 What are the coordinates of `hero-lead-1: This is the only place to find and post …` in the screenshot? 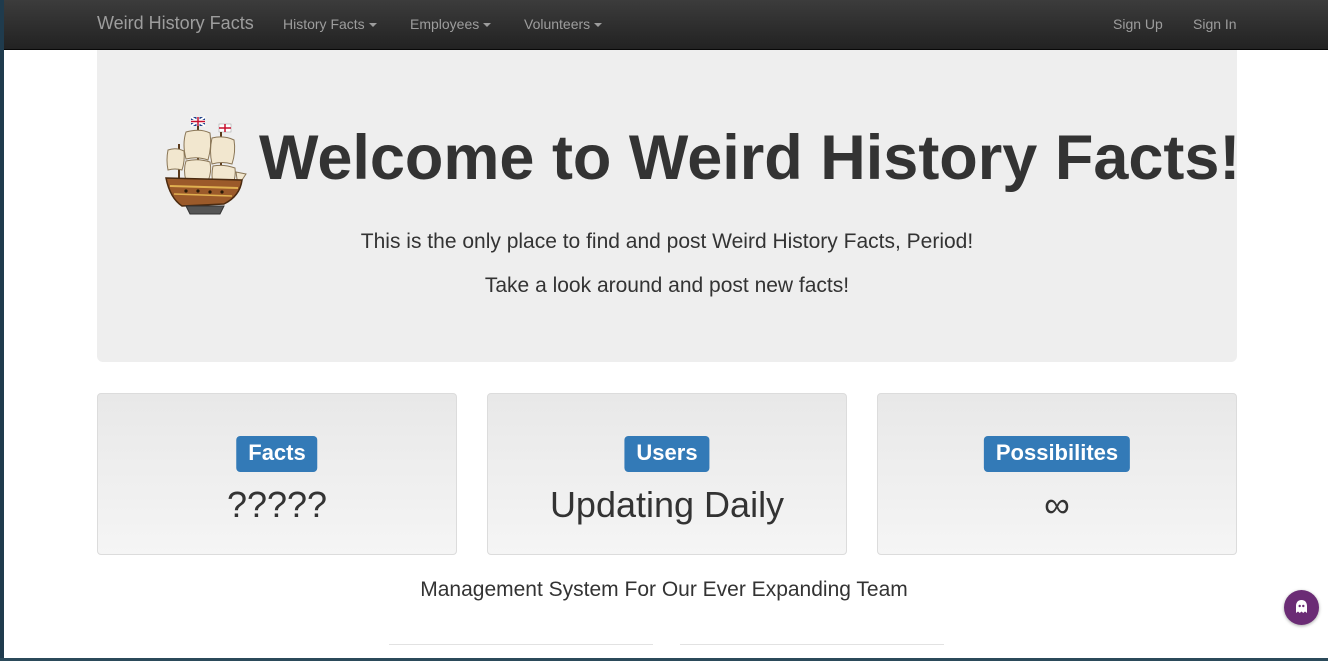 It's located at (667, 241).